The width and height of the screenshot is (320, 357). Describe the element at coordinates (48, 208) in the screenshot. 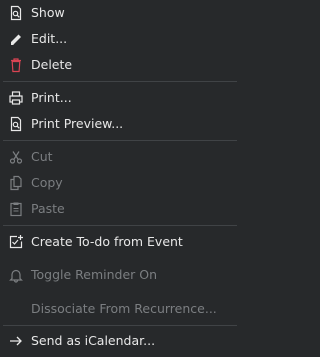

I see `menu-item-label: Paste` at that location.